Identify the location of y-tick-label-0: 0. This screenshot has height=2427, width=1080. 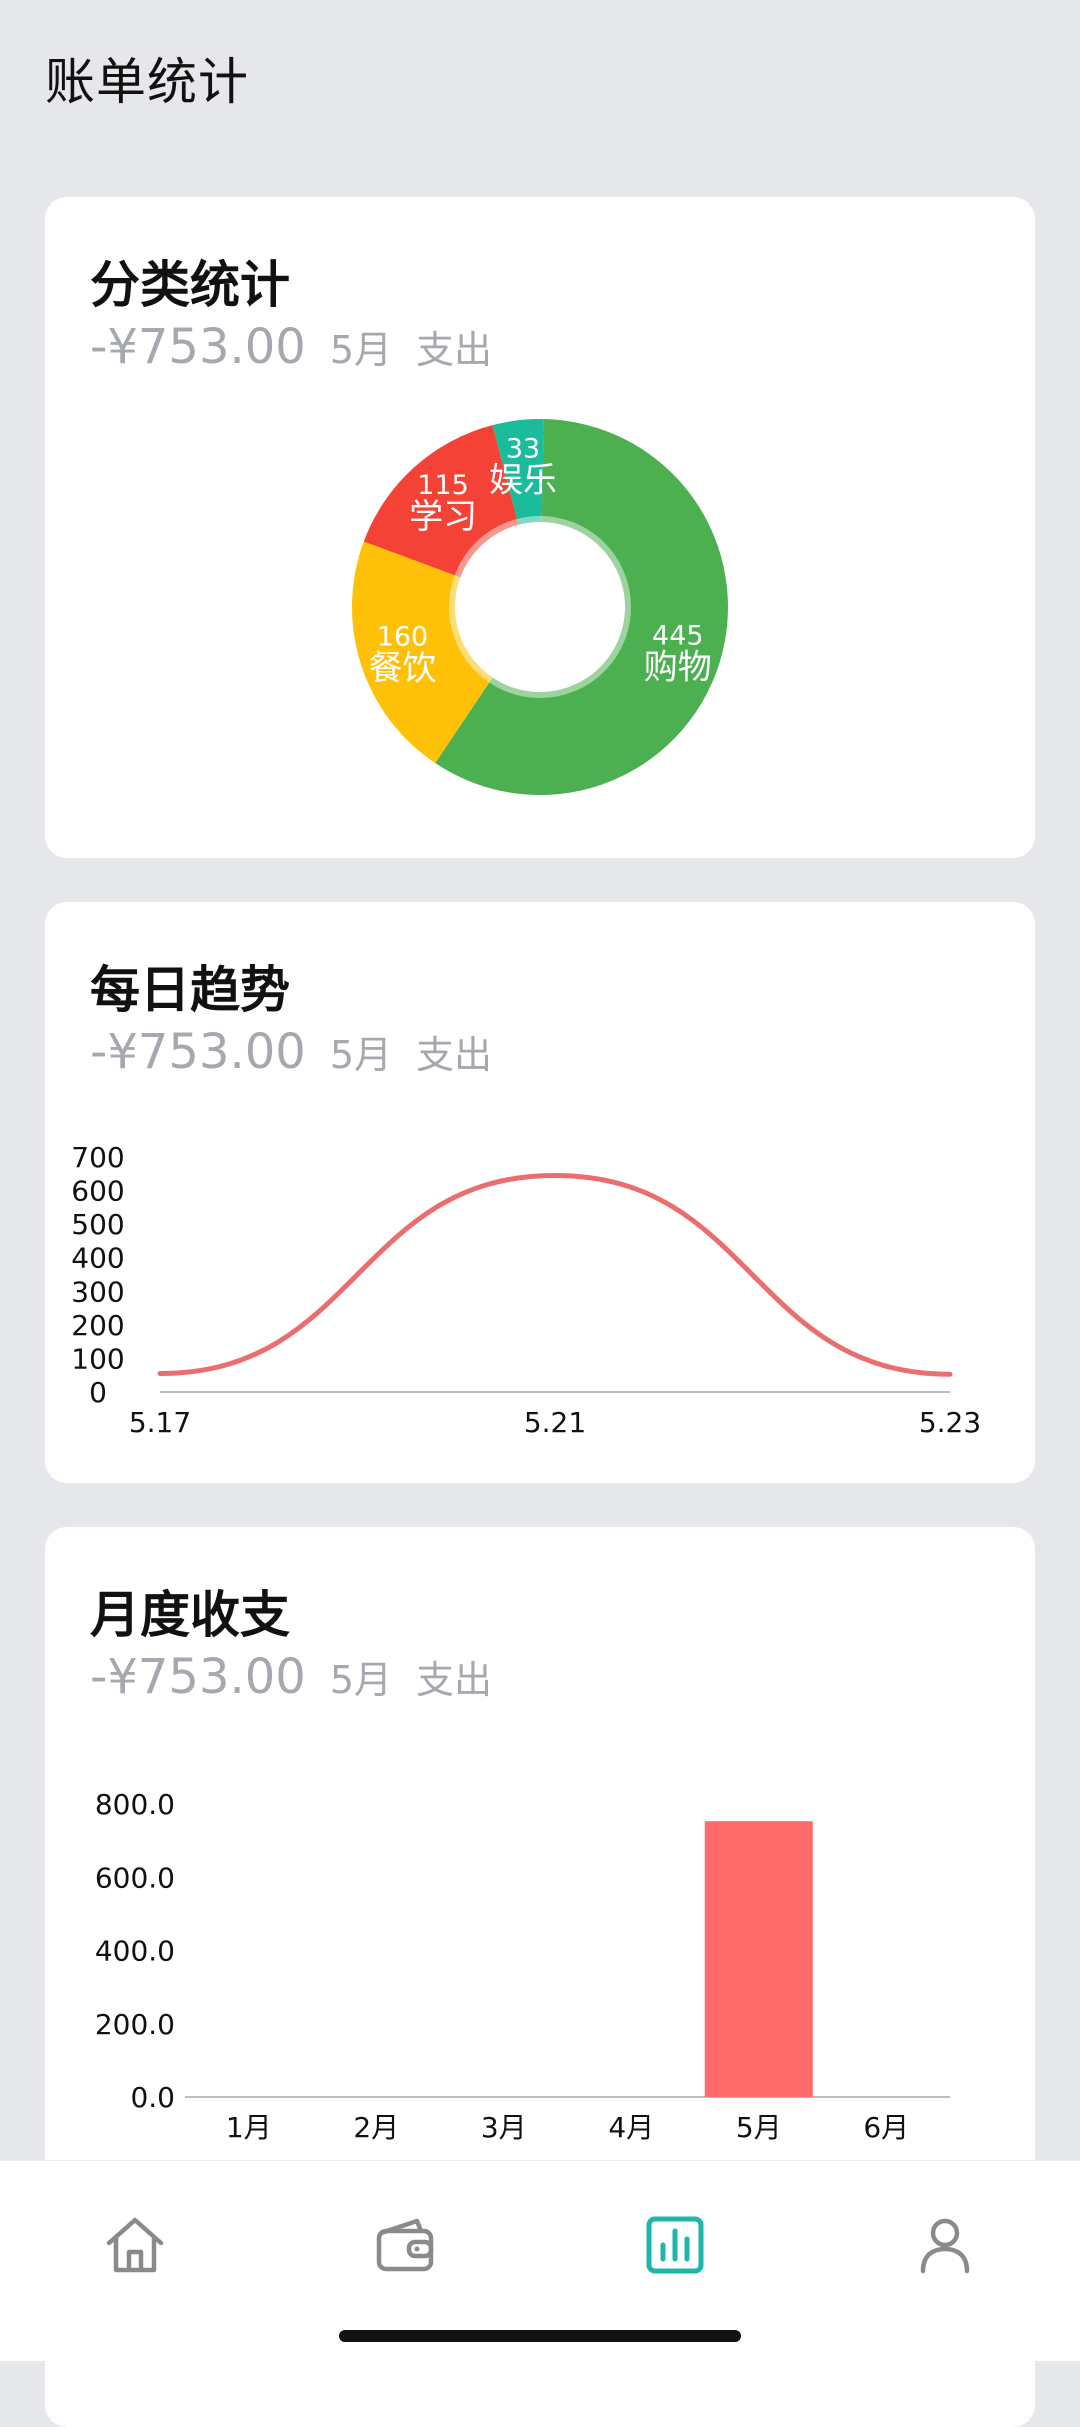
(98, 1392).